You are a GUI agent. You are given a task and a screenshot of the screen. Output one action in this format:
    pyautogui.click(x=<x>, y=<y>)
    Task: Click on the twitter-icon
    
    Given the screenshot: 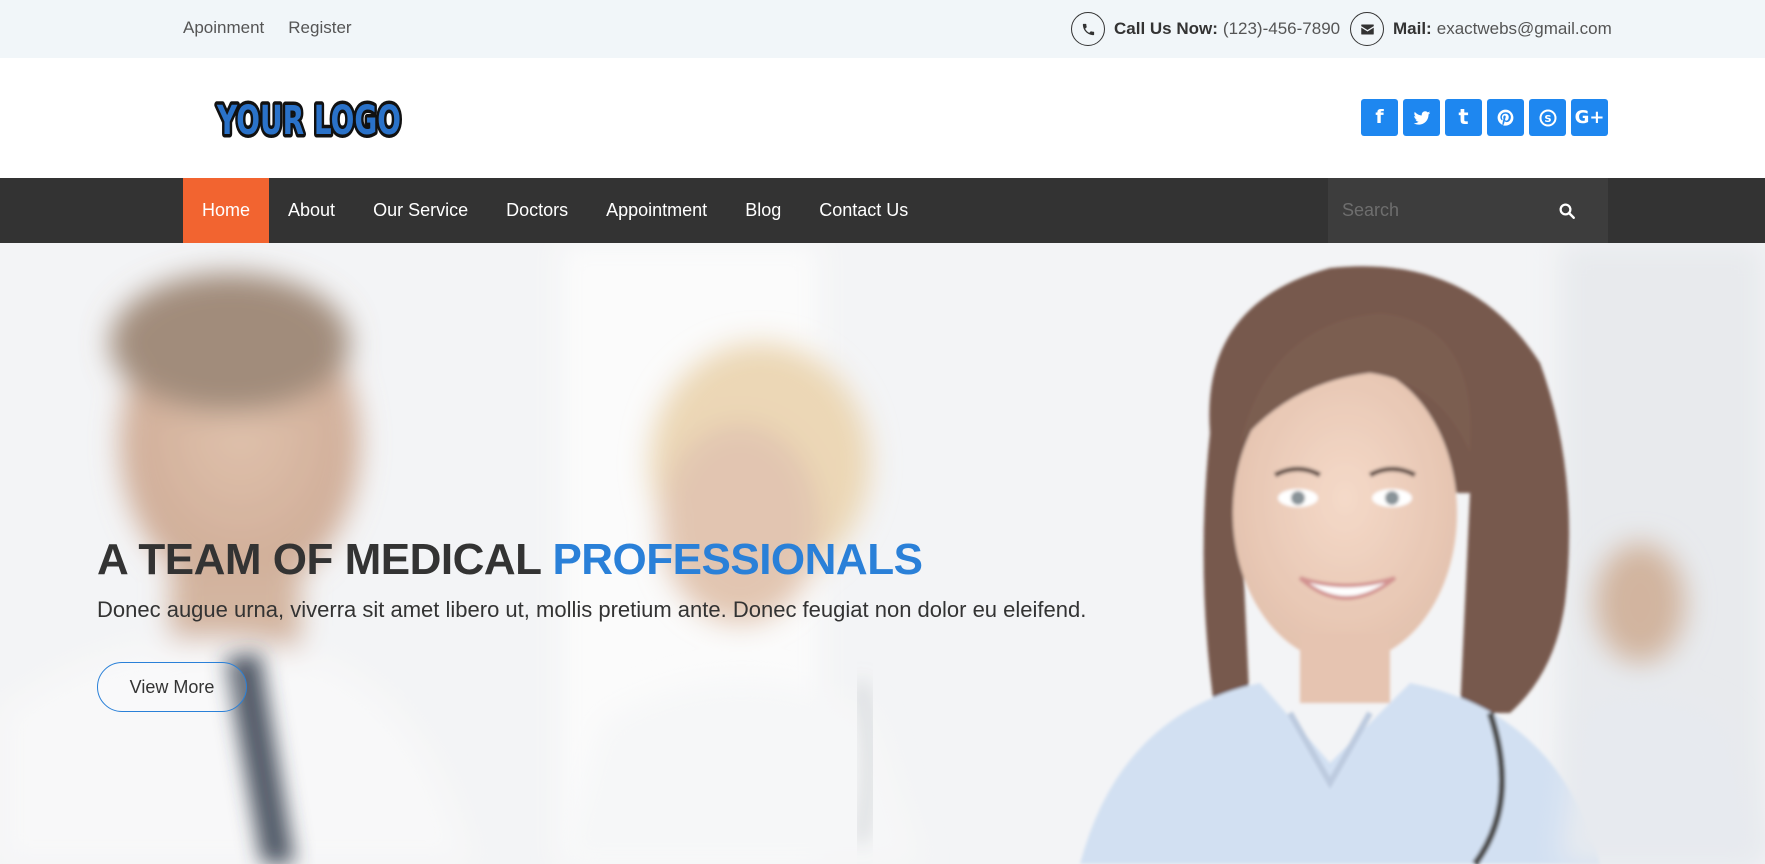 What is the action you would take?
    pyautogui.click(x=1421, y=117)
    